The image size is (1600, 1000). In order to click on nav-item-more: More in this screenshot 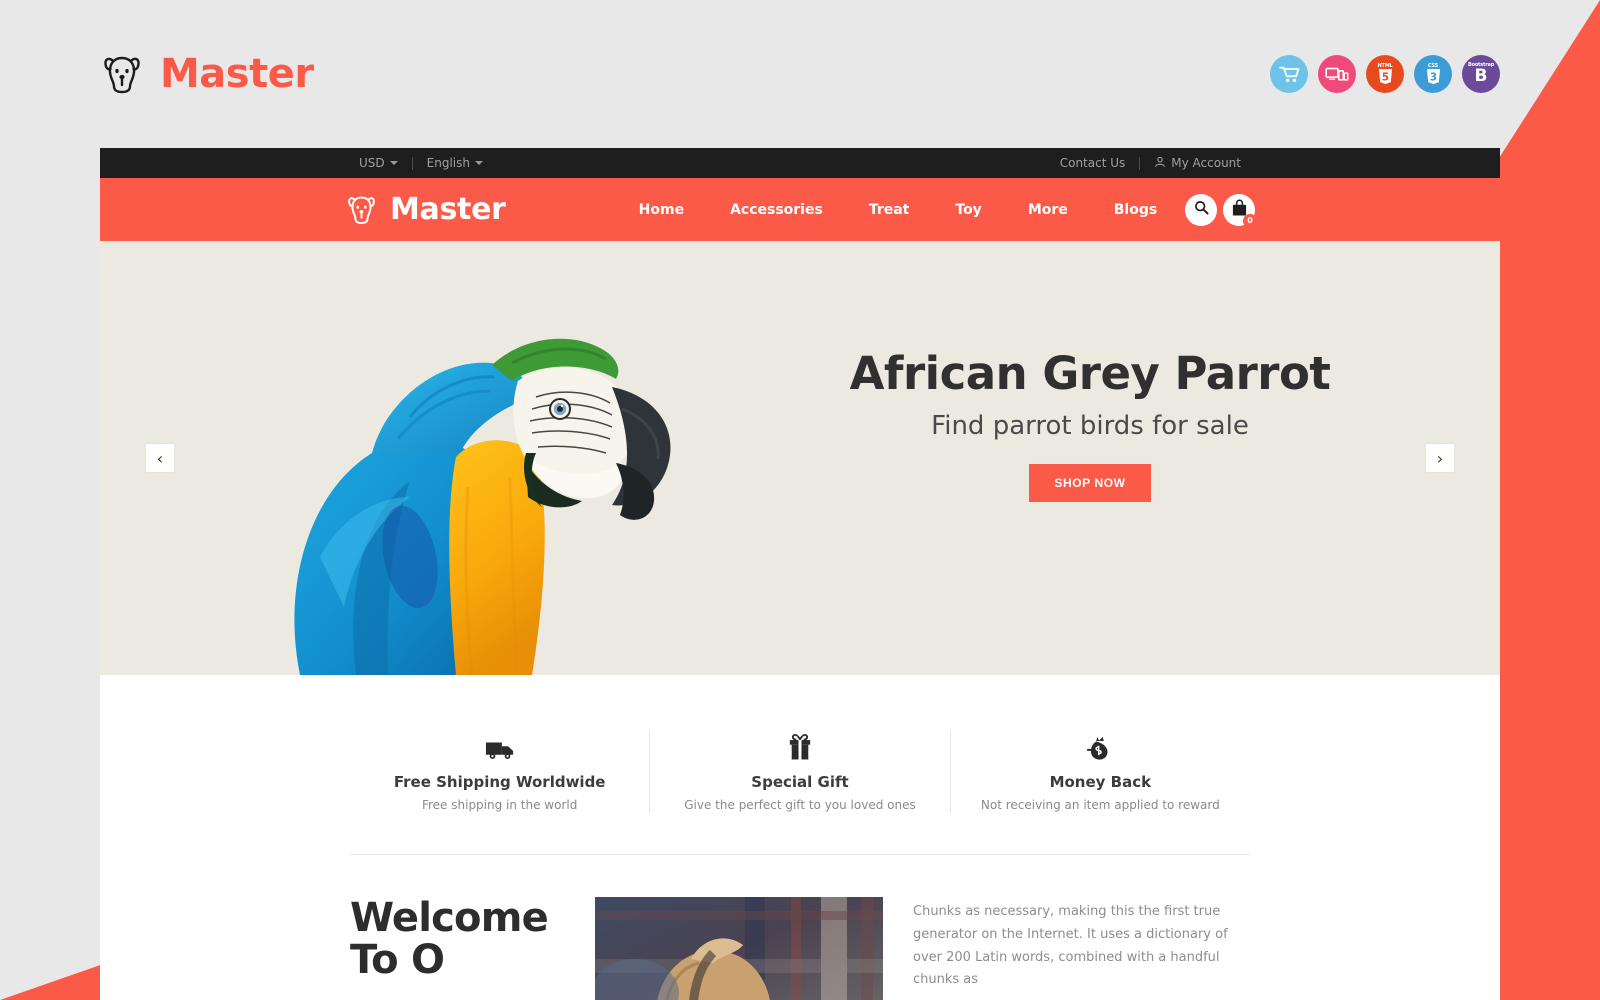, I will do `click(1048, 210)`.